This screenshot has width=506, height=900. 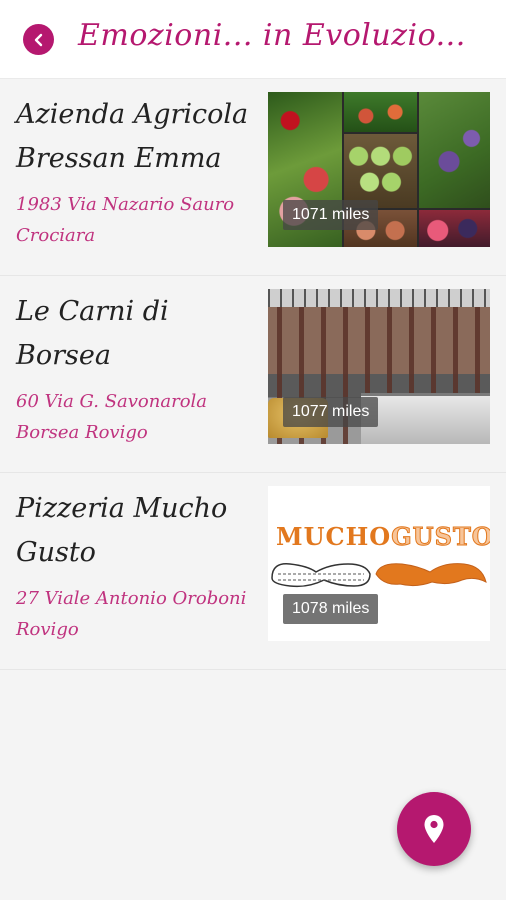 I want to click on map-pin-icon, so click(x=434, y=829).